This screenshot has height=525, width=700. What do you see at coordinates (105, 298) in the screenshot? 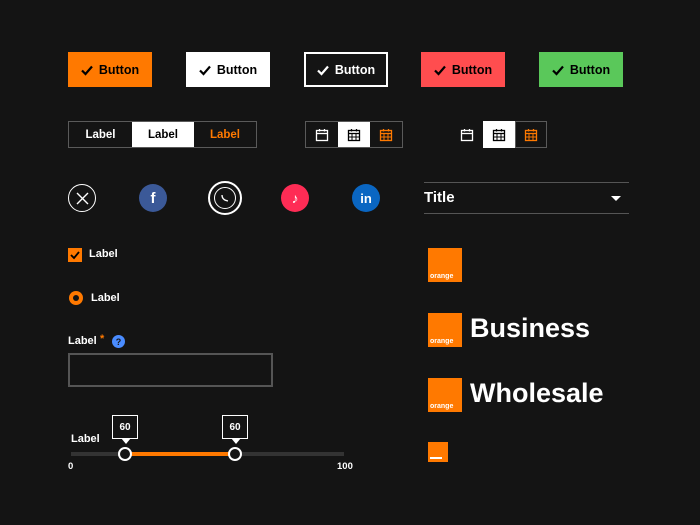
I see `radio-label: Label` at bounding box center [105, 298].